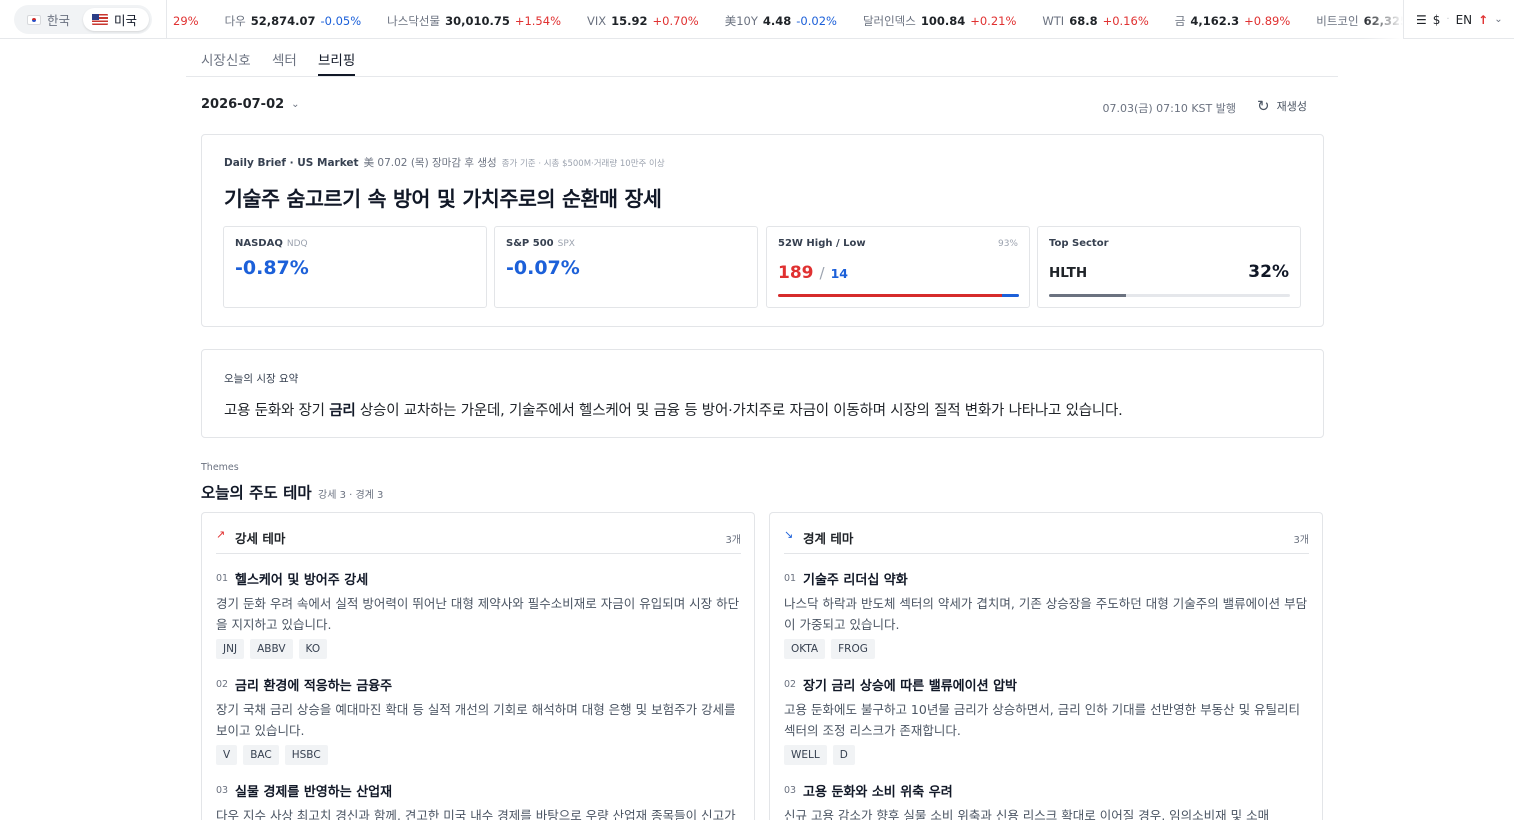  Describe the element at coordinates (100, 19) in the screenshot. I see `usa-flag-icon` at that location.